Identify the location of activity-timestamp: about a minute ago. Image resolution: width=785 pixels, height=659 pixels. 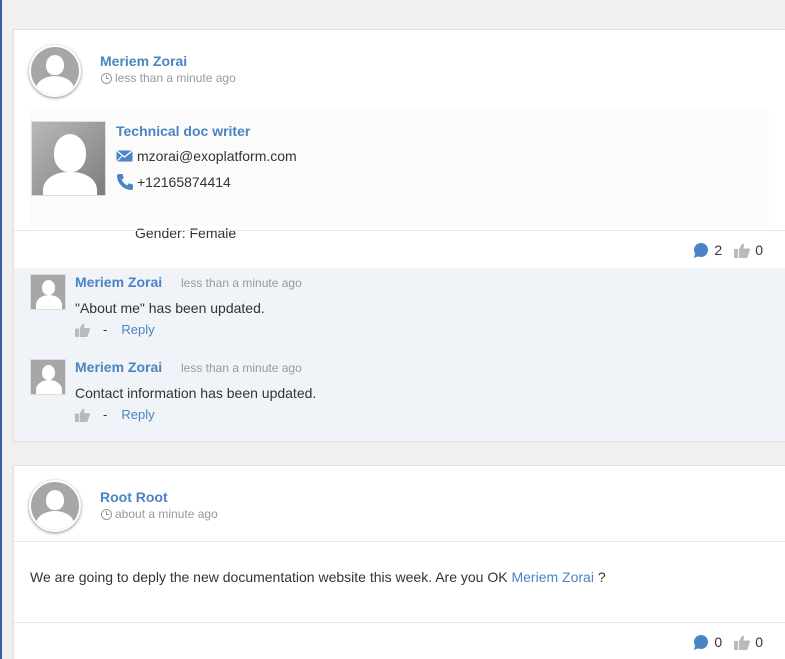
(159, 514).